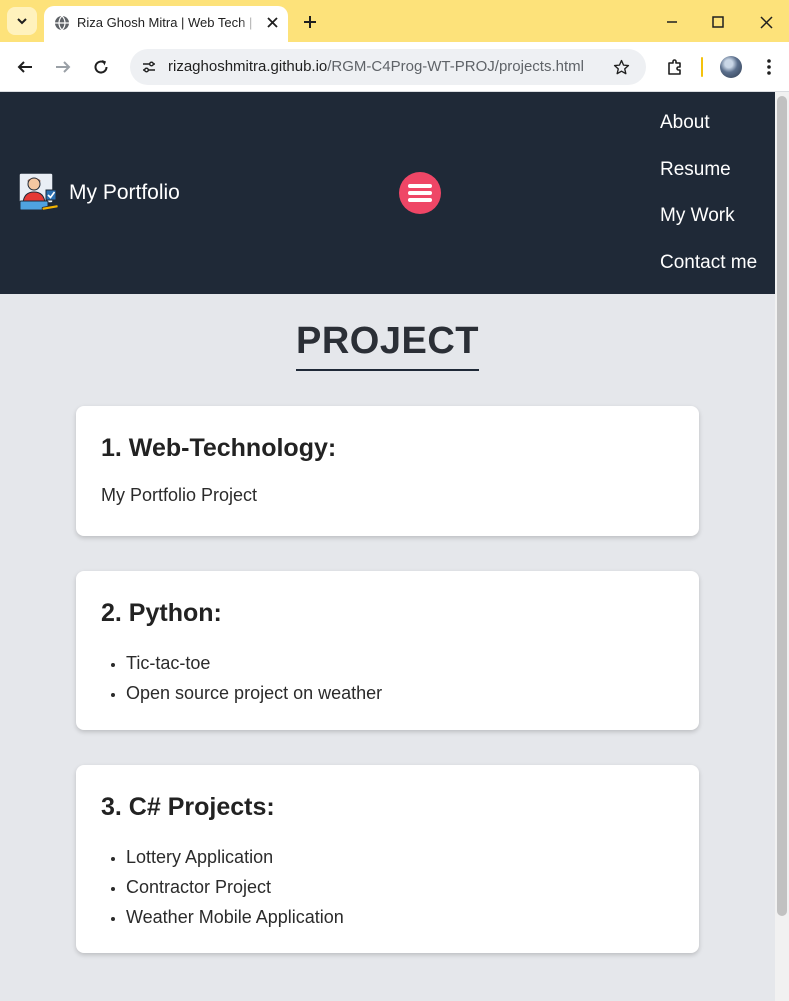  I want to click on profile-avatar, so click(731, 67).